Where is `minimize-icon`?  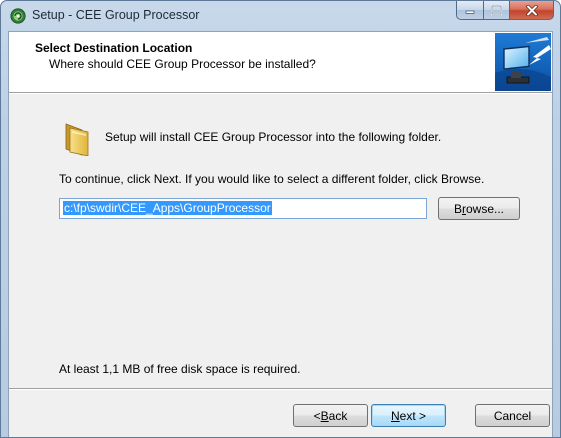 minimize-icon is located at coordinates (470, 12).